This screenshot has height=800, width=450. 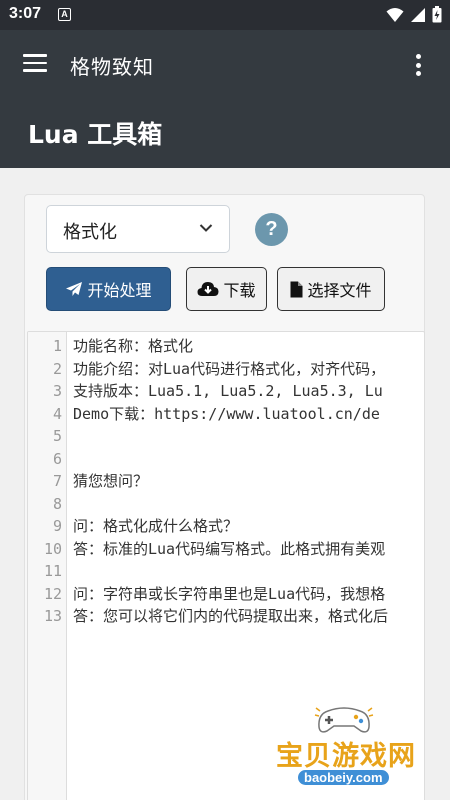 I want to click on editor-line: 11, so click(x=52, y=571).